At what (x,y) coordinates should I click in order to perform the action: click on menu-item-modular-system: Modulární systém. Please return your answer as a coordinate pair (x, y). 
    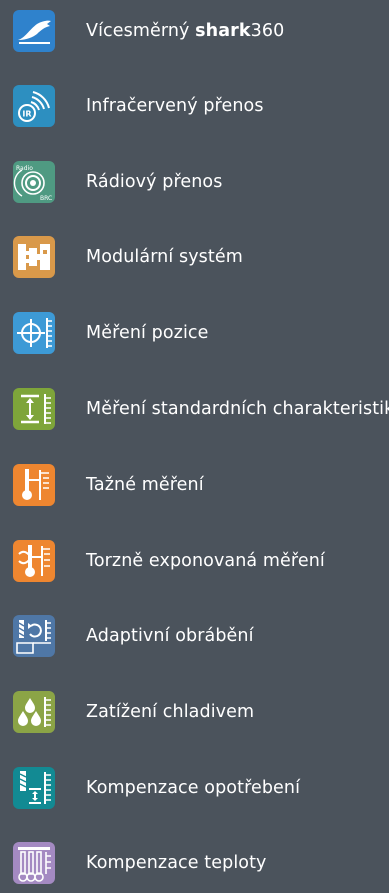
    Looking at the image, I should click on (194, 257).